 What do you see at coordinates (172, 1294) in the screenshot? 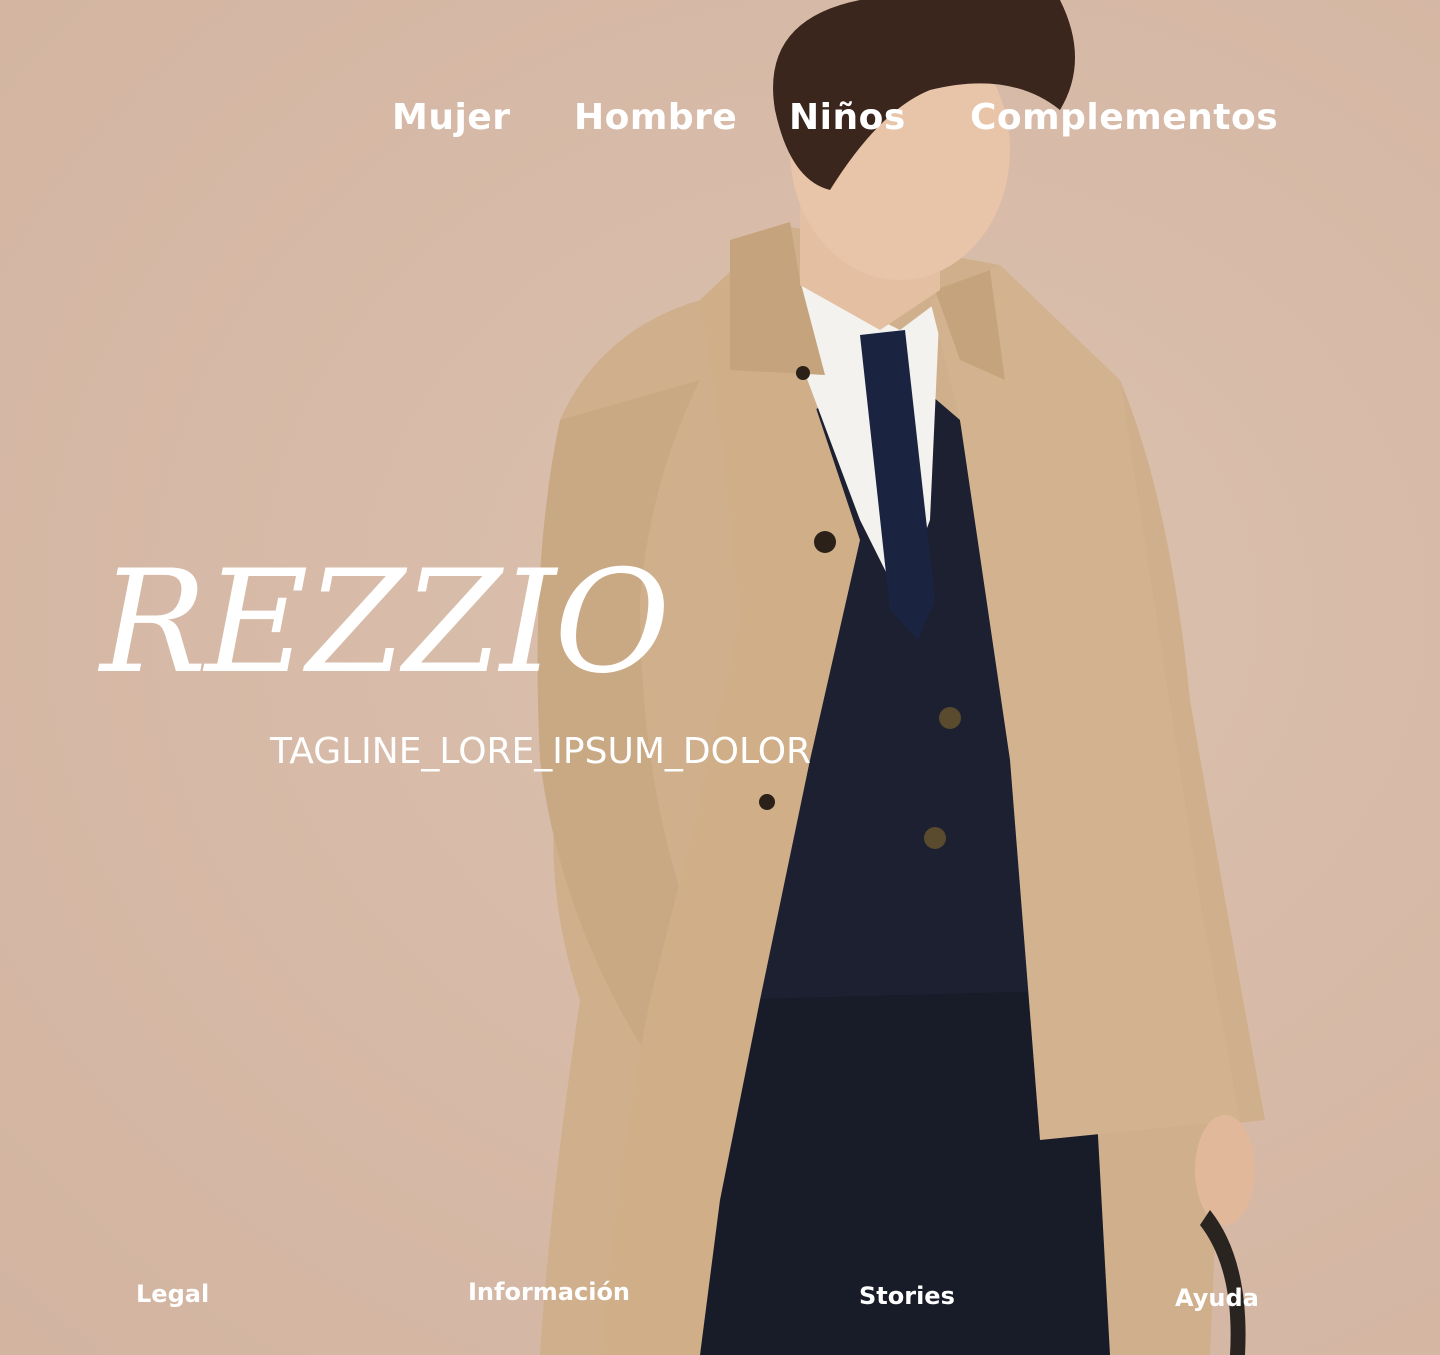
I see `footer-link-legal: Legal` at bounding box center [172, 1294].